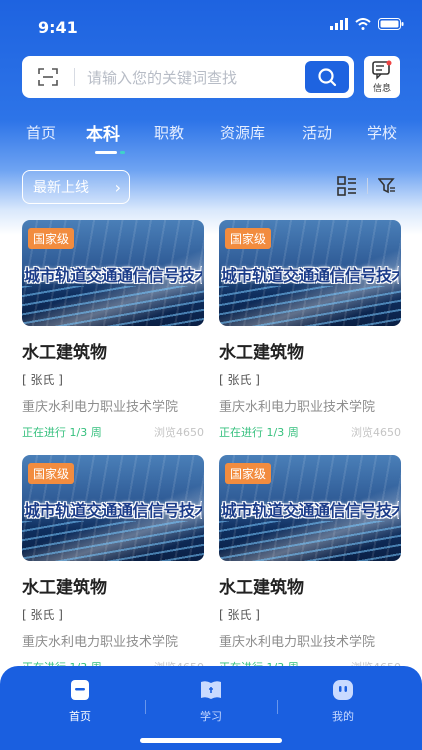 The height and width of the screenshot is (750, 422). What do you see at coordinates (381, 89) in the screenshot?
I see `message-label: 信息` at bounding box center [381, 89].